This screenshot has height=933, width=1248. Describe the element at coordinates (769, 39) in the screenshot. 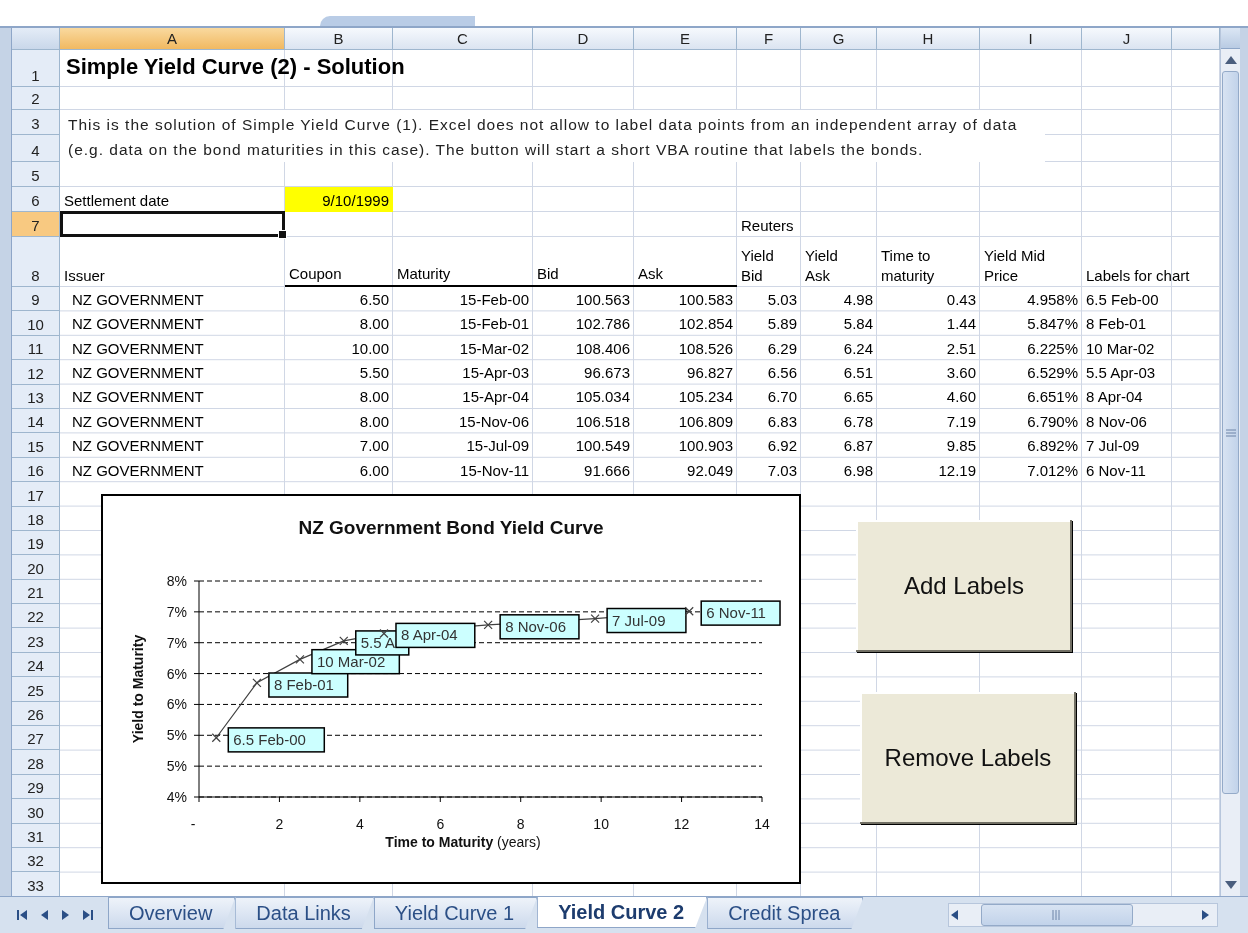

I see `column-header: F` at that location.